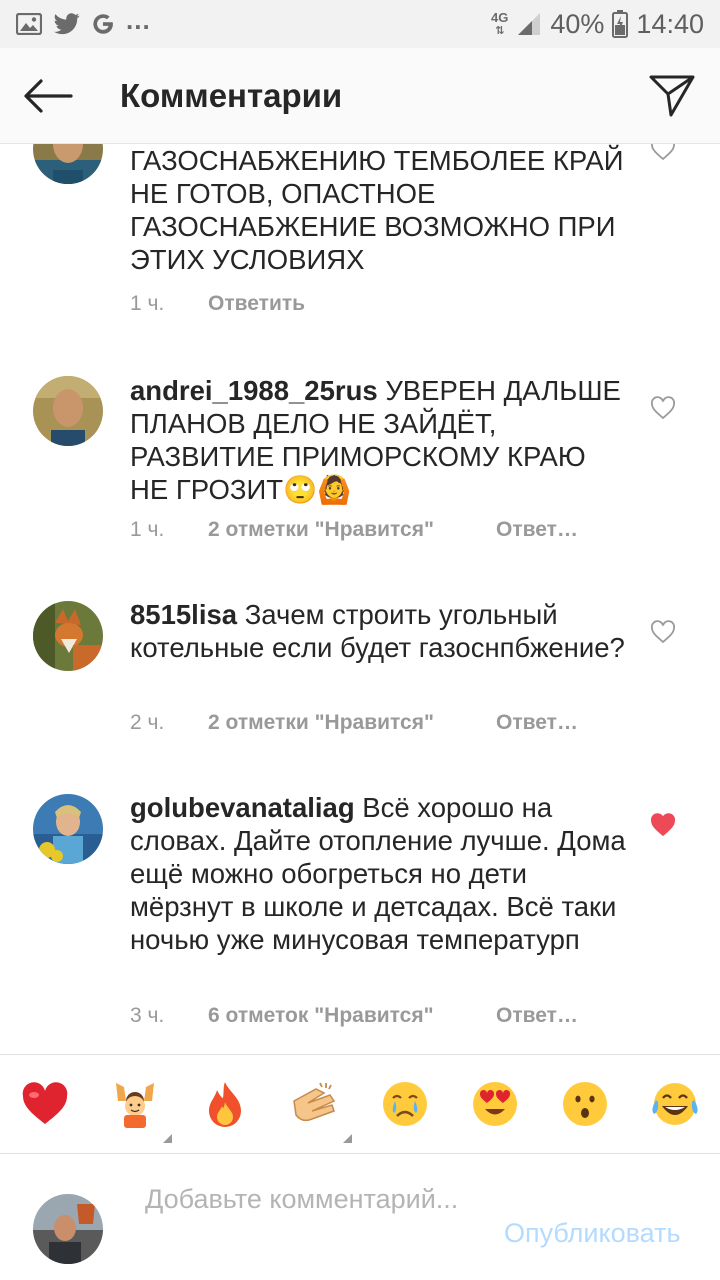 The width and height of the screenshot is (720, 1280). I want to click on reply-button: Ответить, so click(256, 304).